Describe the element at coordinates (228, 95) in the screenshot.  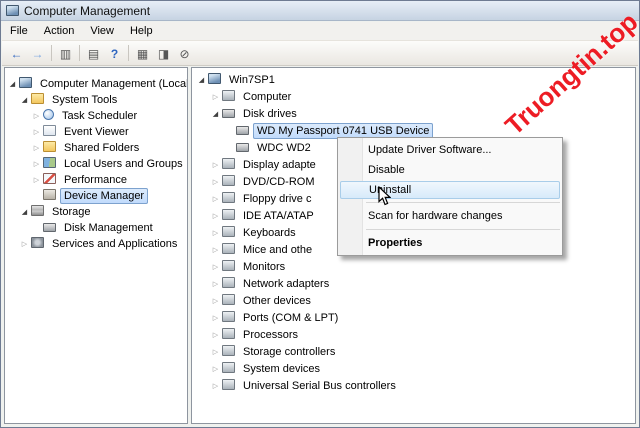
I see `computer-category-icon` at that location.